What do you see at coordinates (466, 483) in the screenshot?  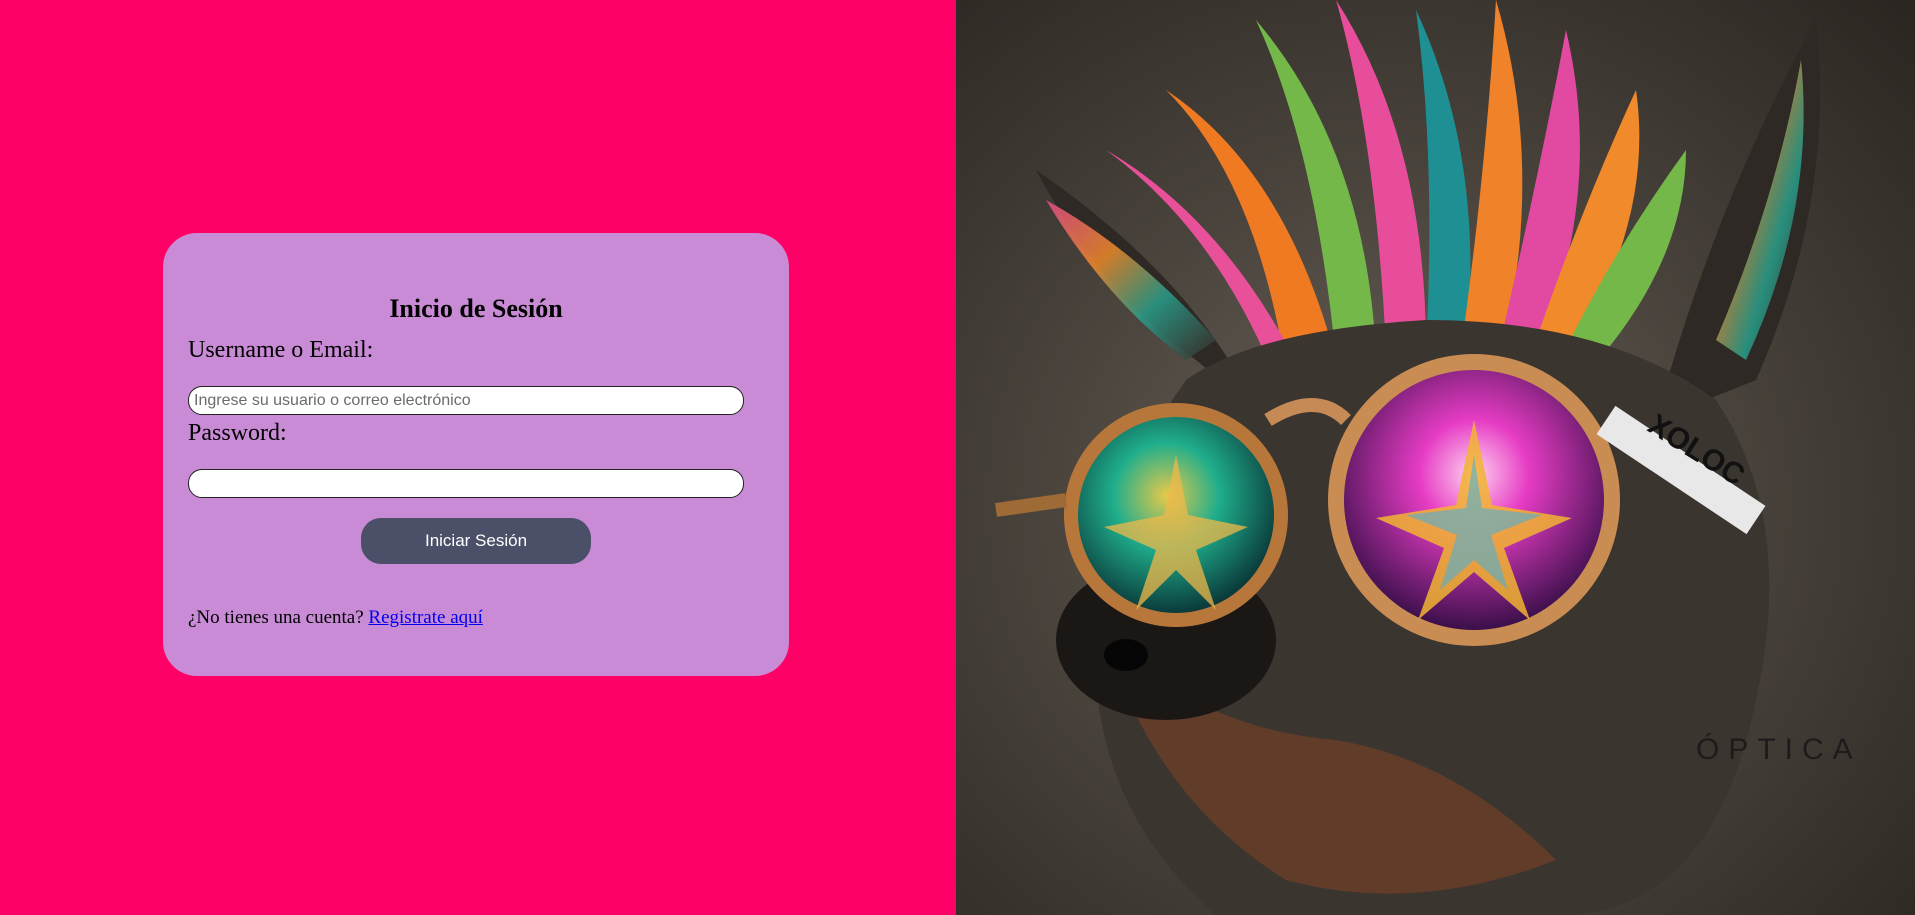 I see `password-input` at bounding box center [466, 483].